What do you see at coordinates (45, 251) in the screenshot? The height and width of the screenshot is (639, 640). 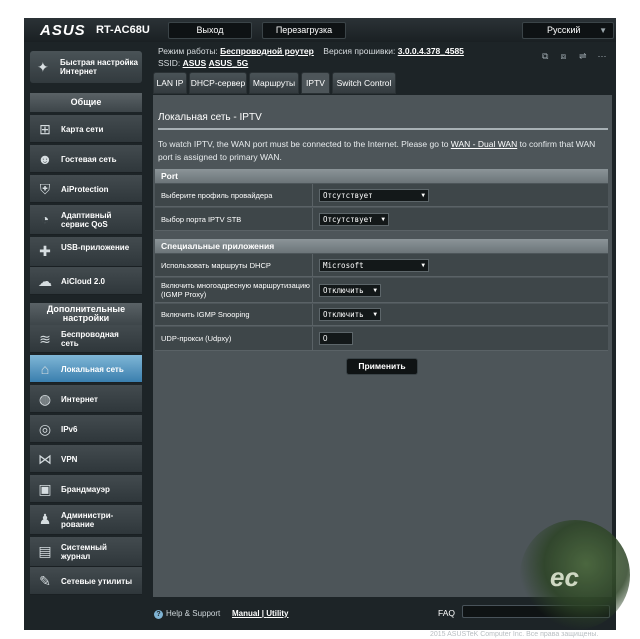 I see `usb-app-icon: ✚` at bounding box center [45, 251].